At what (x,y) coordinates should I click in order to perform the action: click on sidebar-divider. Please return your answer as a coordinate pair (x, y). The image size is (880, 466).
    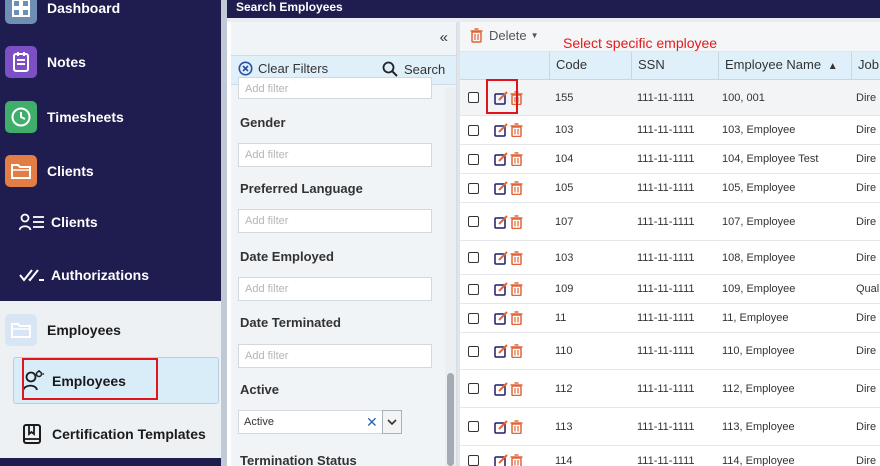
    Looking at the image, I should click on (224, 233).